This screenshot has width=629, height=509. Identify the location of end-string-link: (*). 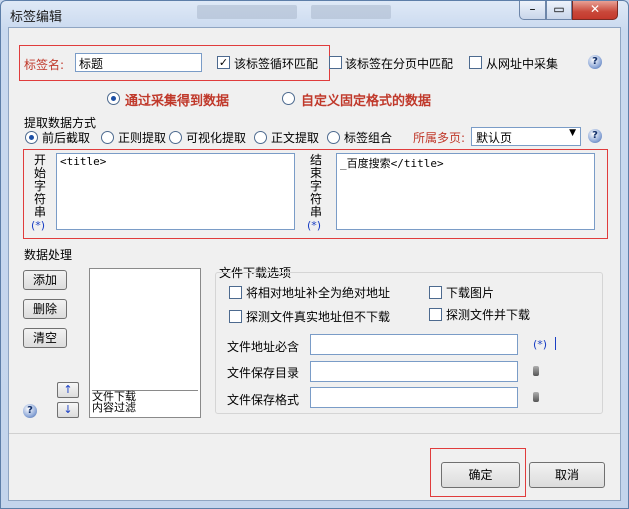
(314, 225).